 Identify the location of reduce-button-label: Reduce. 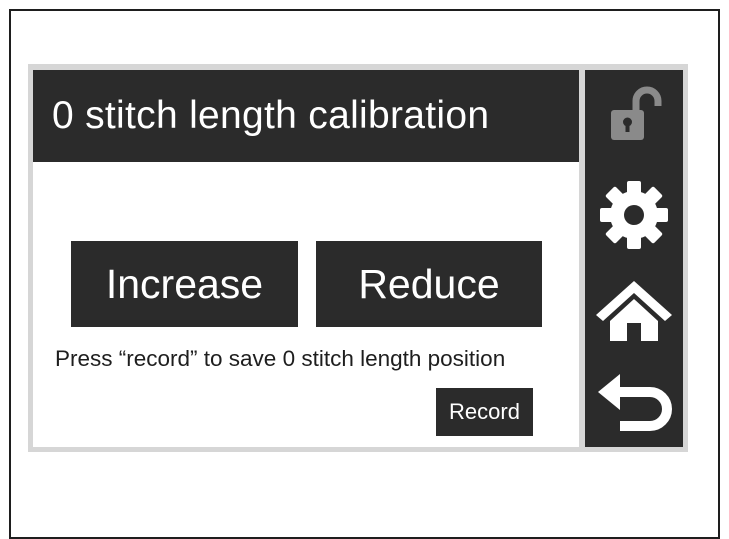
(429, 283).